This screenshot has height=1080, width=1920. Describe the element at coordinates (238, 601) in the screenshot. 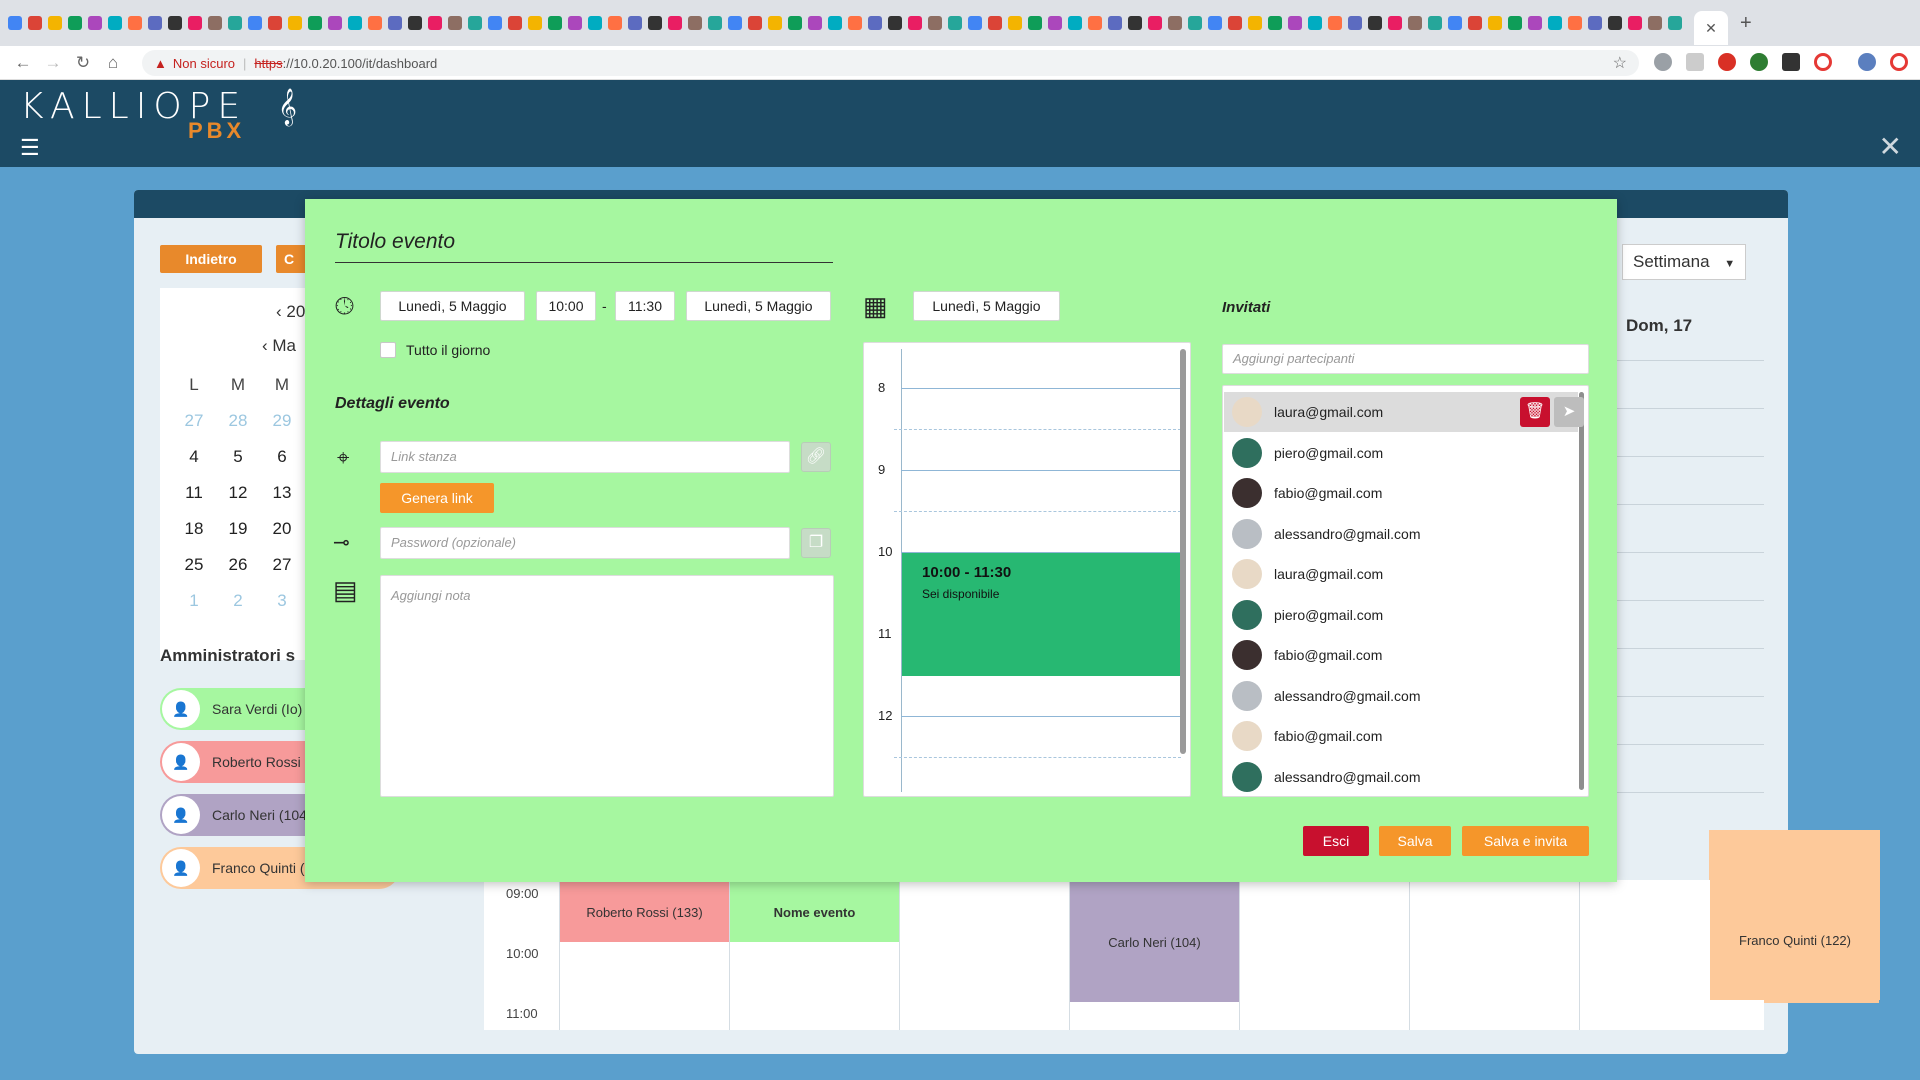

I see `calendar-day: 2` at that location.